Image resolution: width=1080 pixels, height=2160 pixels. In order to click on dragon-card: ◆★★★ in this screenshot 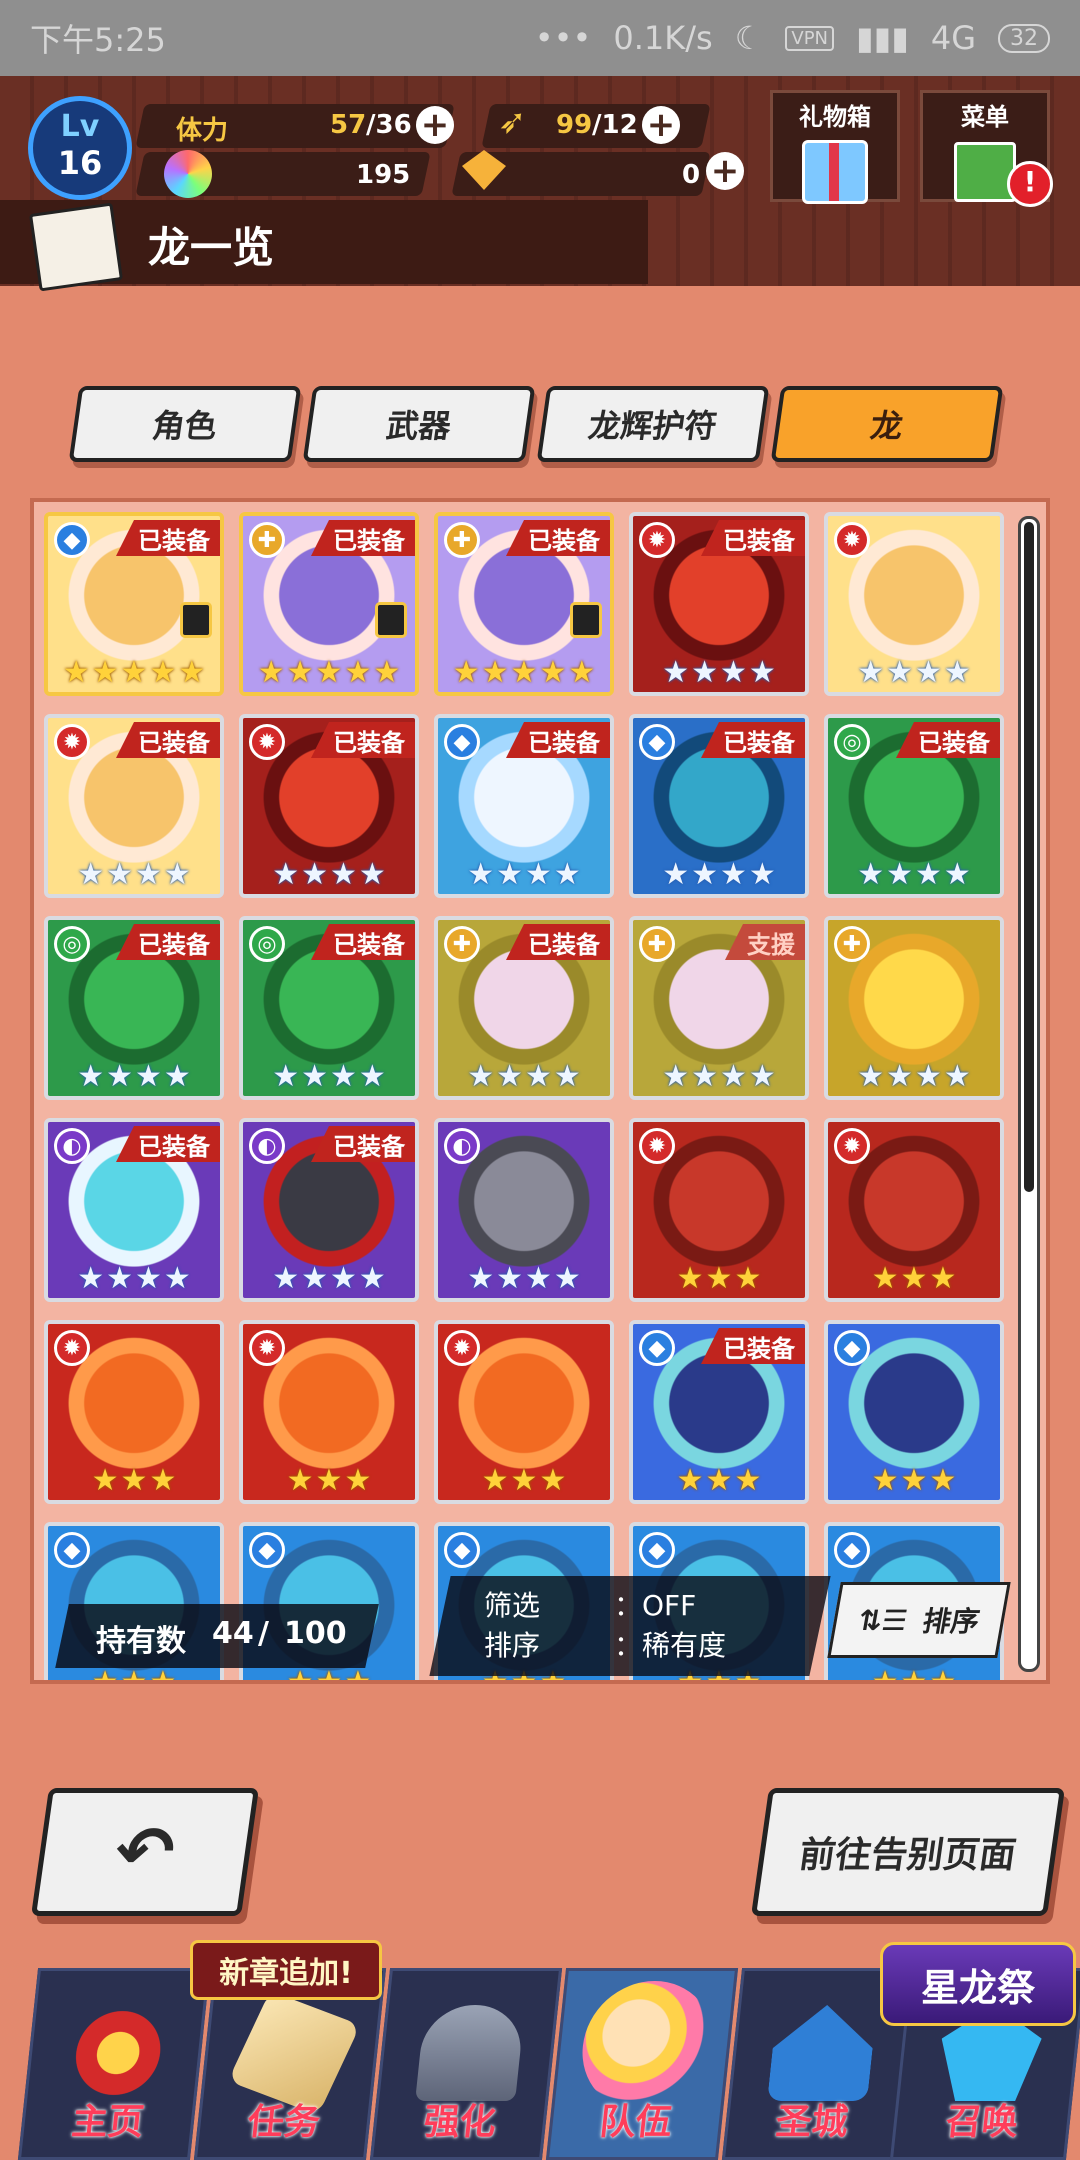, I will do `click(914, 1412)`.